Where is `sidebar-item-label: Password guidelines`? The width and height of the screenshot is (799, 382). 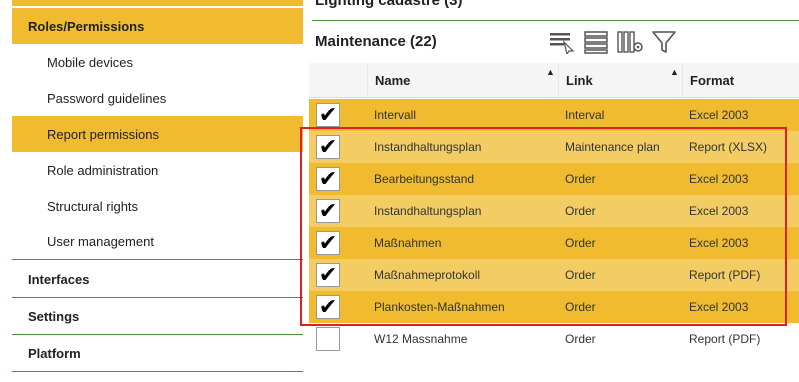
sidebar-item-label: Password guidelines is located at coordinates (107, 98).